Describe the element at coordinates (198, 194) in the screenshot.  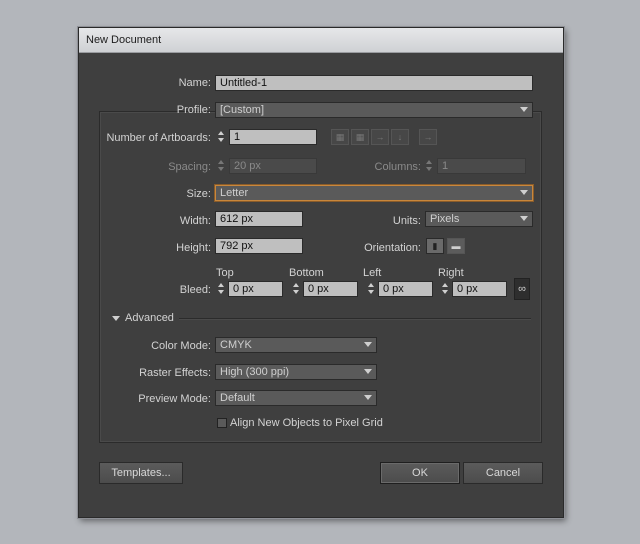
I see `size-label: Size:` at that location.